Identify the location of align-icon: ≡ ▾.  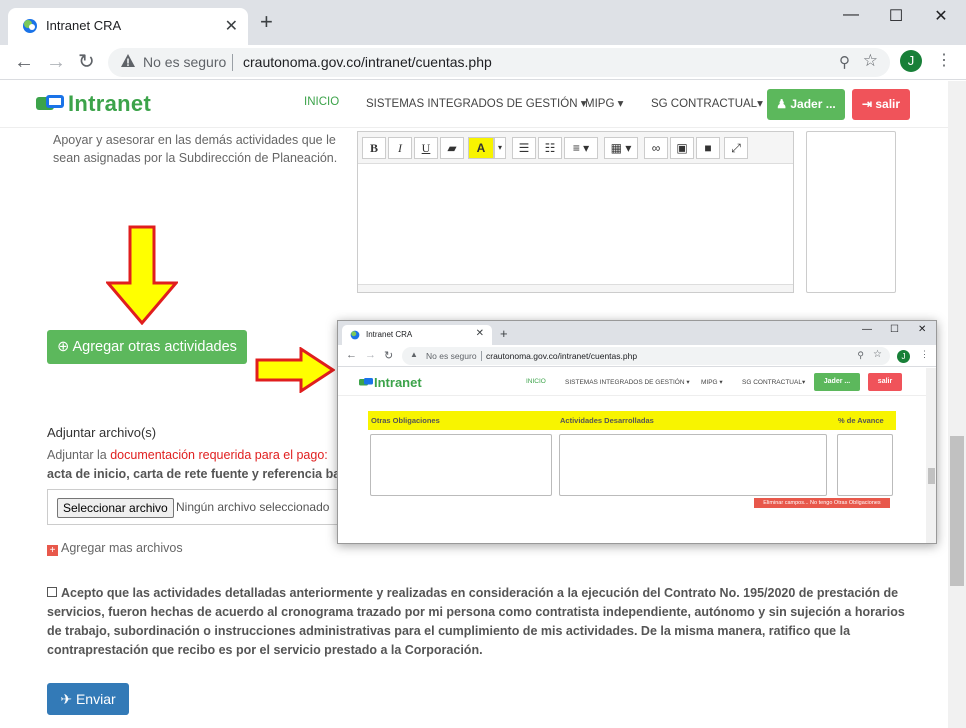
(581, 148).